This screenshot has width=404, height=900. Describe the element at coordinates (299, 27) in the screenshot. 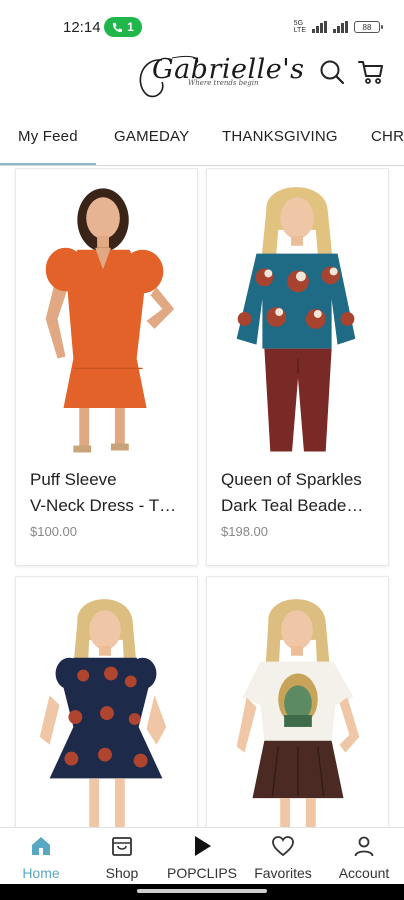

I see `network-type: 5G LTE` at that location.